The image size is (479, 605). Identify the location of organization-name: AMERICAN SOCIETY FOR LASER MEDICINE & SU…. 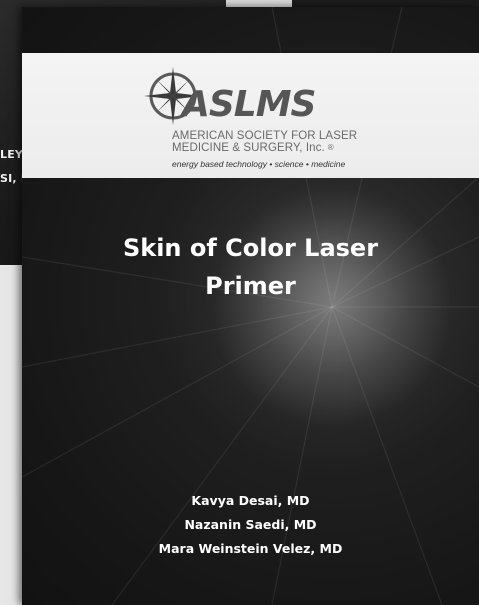
(264, 142).